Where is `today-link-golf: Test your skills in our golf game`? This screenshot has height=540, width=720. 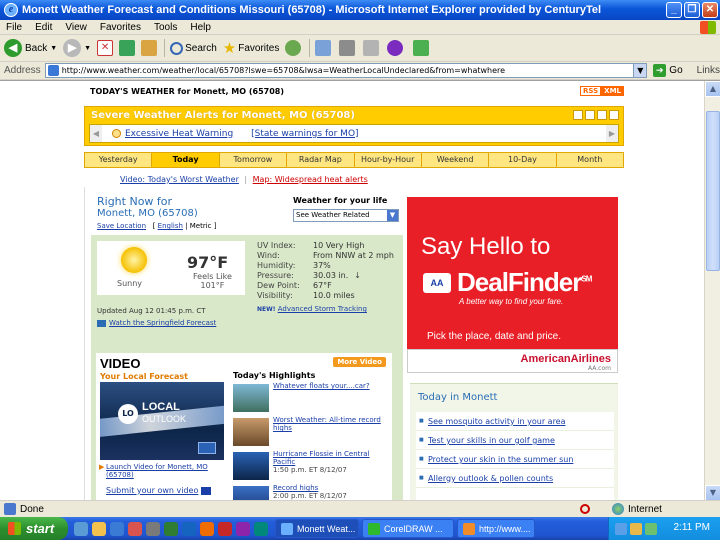 today-link-golf: Test your skills in our golf game is located at coordinates (491, 440).